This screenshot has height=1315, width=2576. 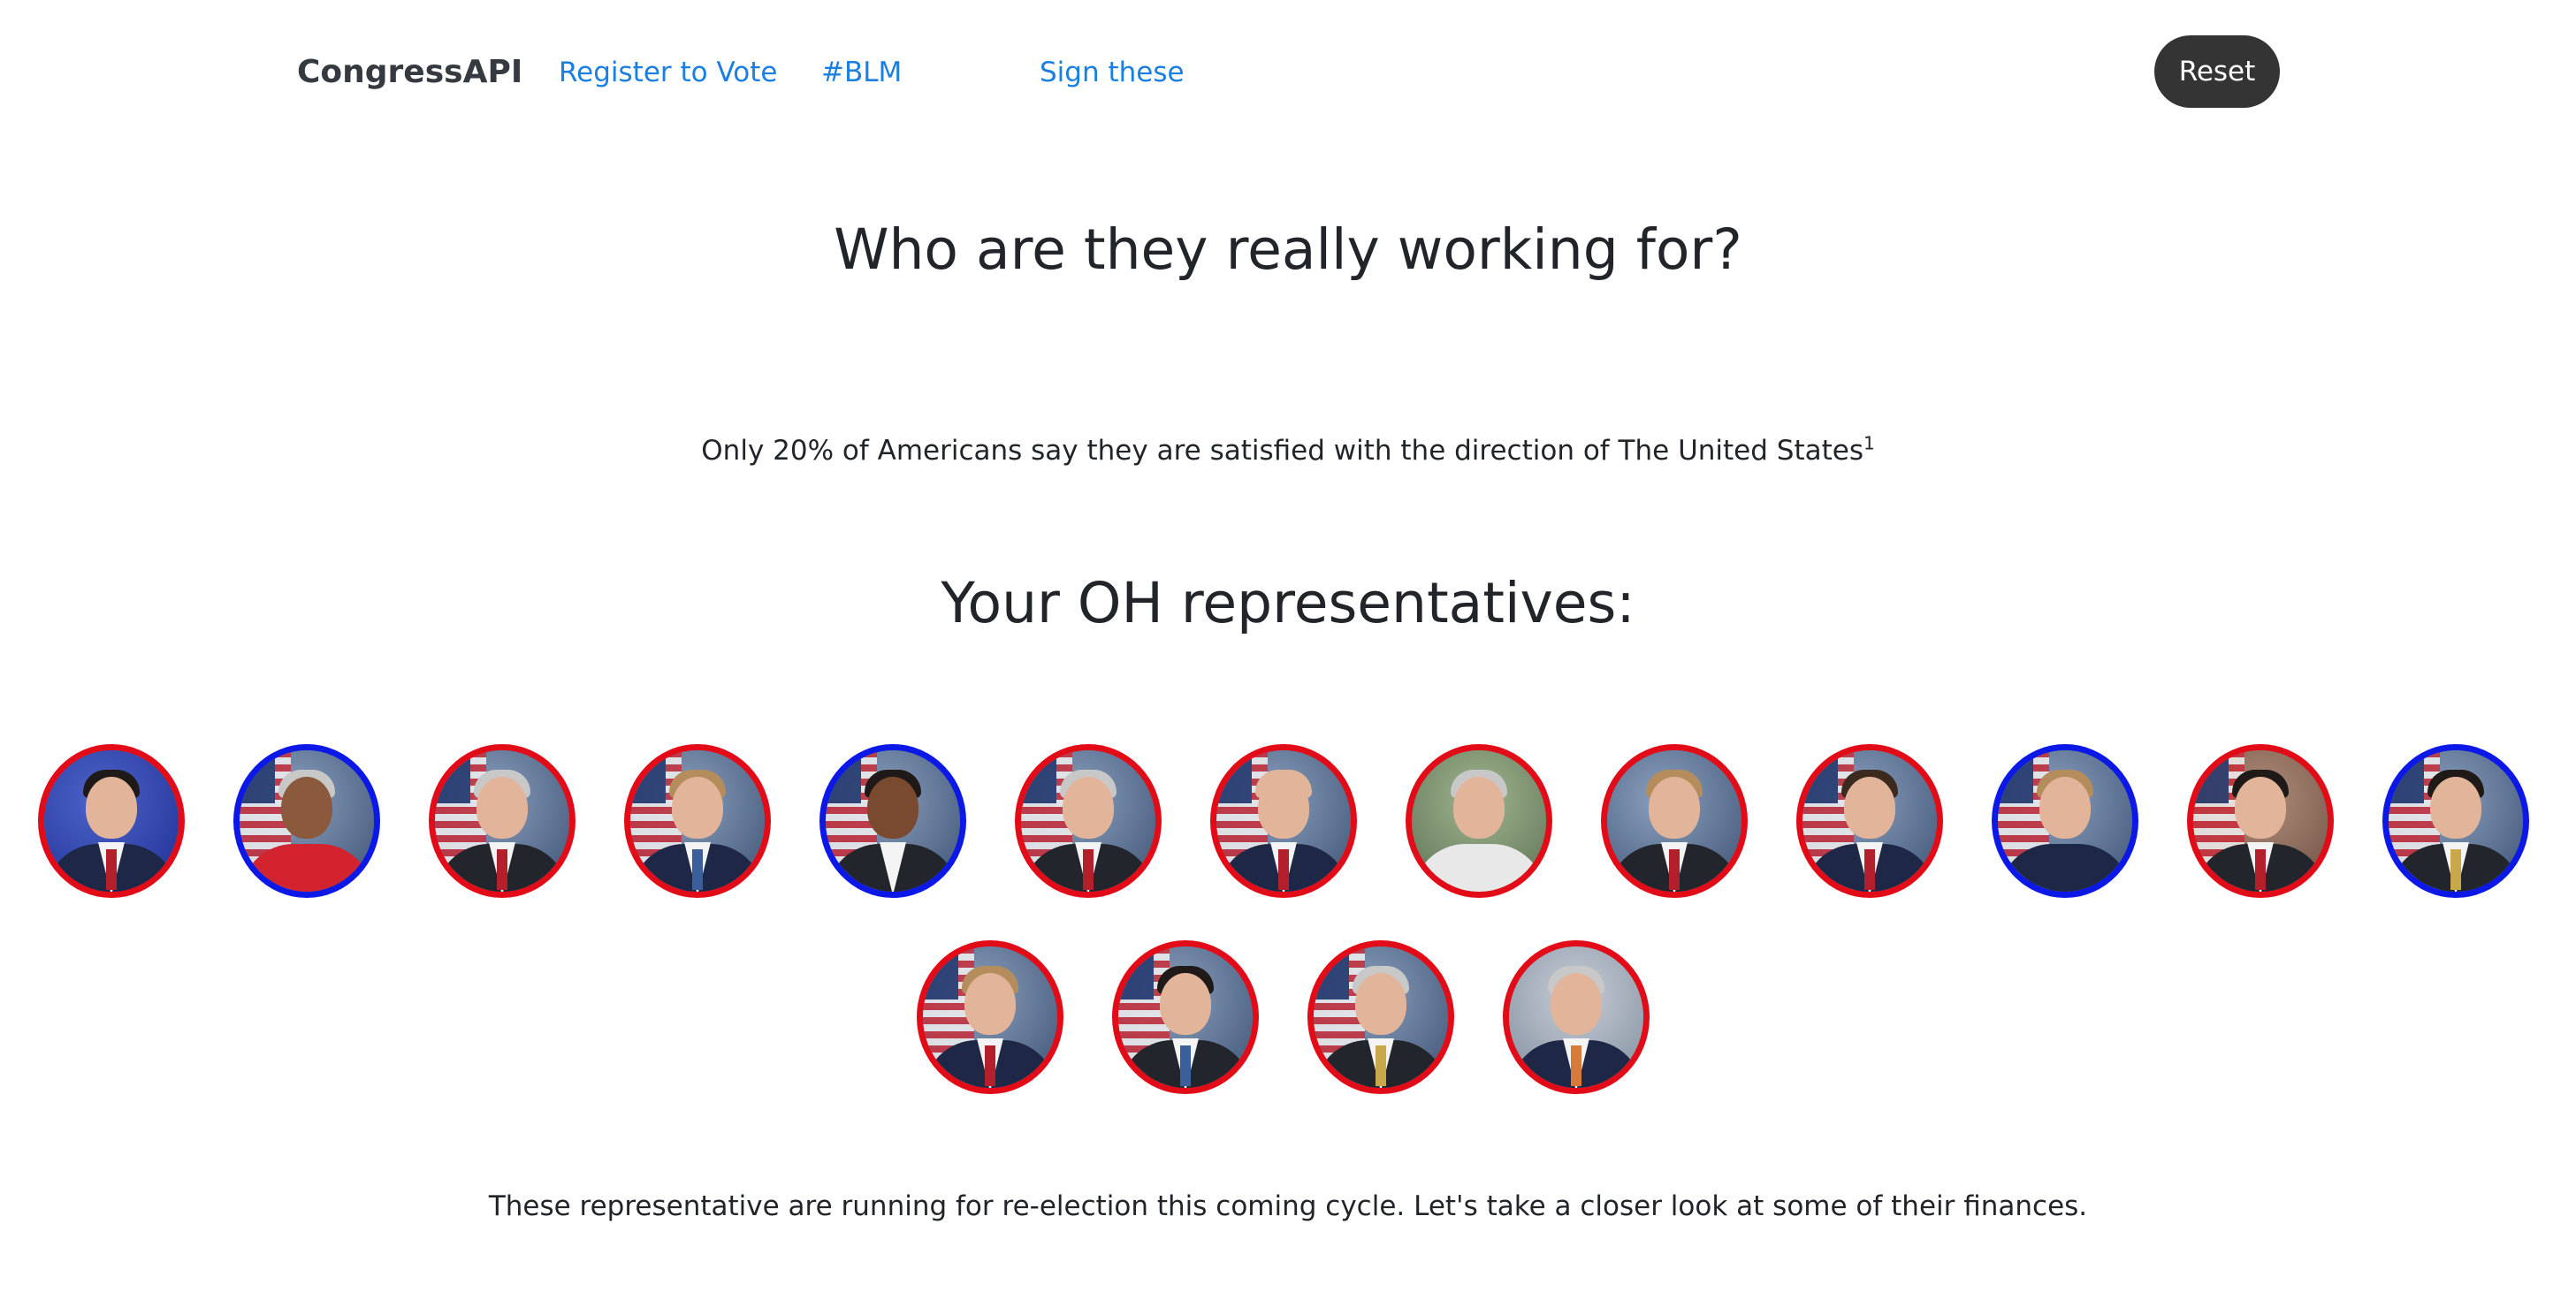 What do you see at coordinates (2217, 72) in the screenshot?
I see `reset-button: Reset` at bounding box center [2217, 72].